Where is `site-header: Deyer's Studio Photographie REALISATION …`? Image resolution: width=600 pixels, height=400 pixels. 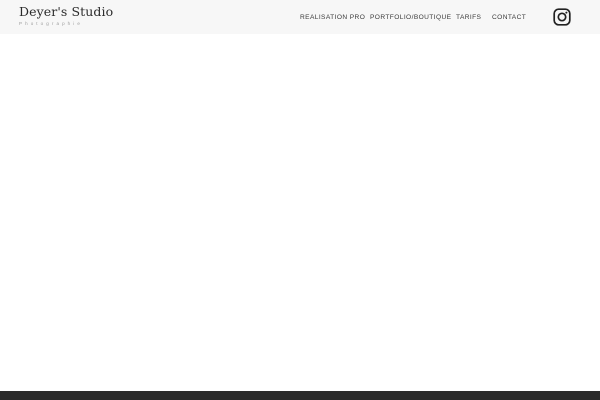 site-header: Deyer's Studio Photographie REALISATION … is located at coordinates (300, 17).